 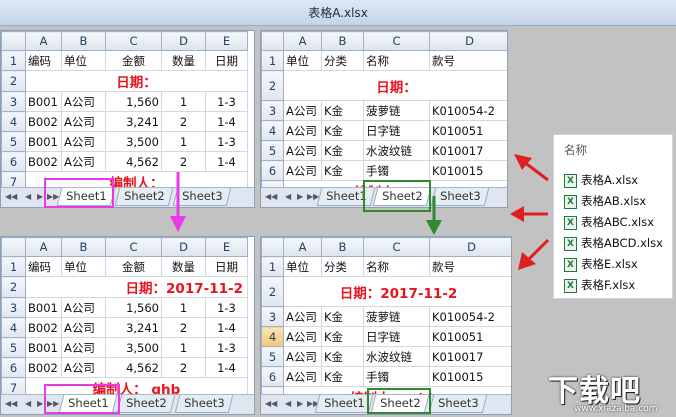 I want to click on red-arrow-to-middle, so click(x=529, y=214).